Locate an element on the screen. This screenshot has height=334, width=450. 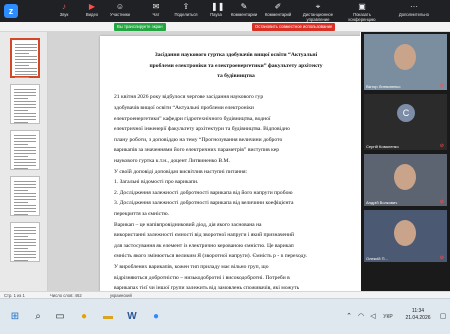
toolbar-button-label: Комментарий is located at coordinates (278, 14).